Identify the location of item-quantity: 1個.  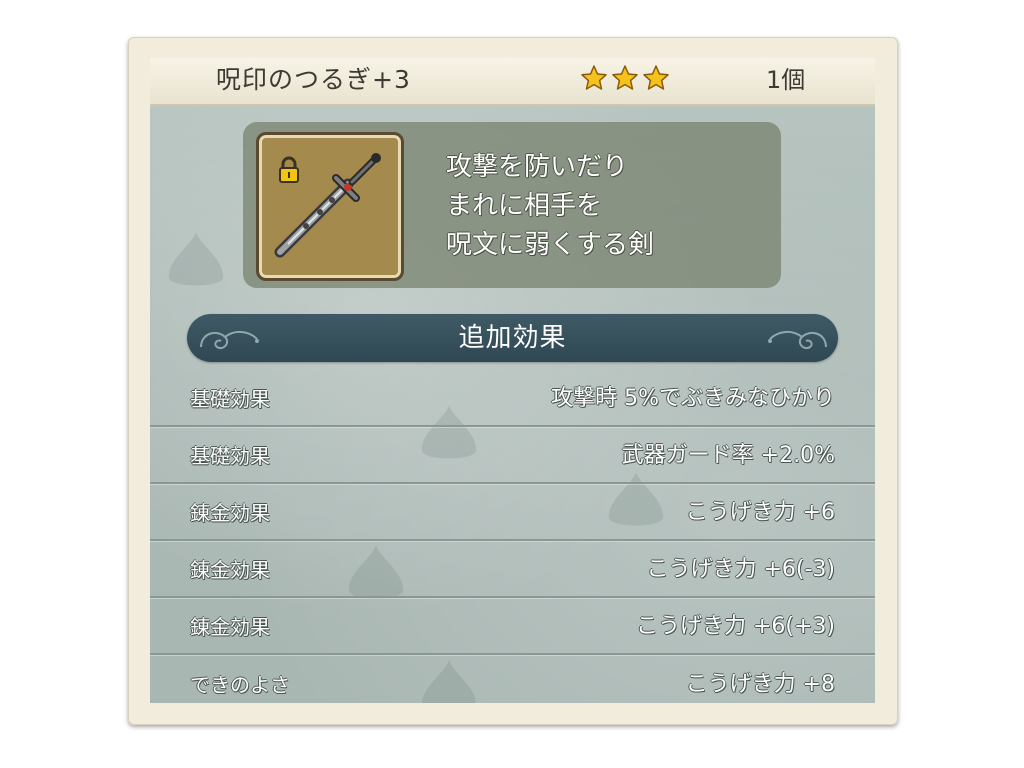
(786, 80).